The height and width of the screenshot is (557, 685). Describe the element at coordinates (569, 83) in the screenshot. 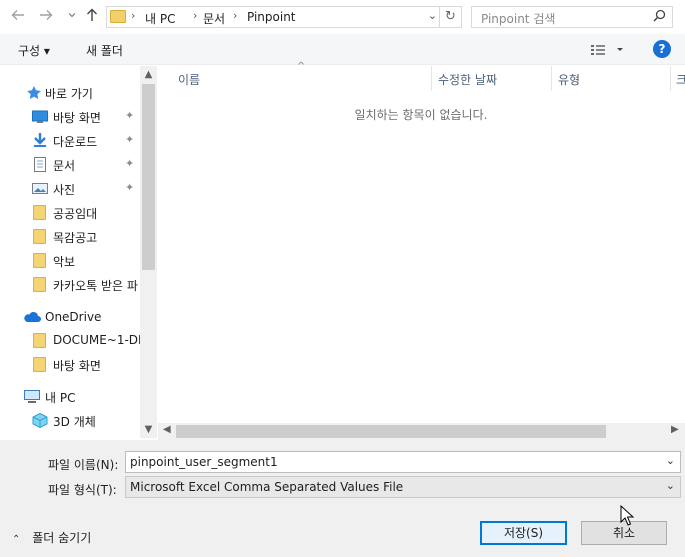

I see `column-header-type: 유형` at that location.